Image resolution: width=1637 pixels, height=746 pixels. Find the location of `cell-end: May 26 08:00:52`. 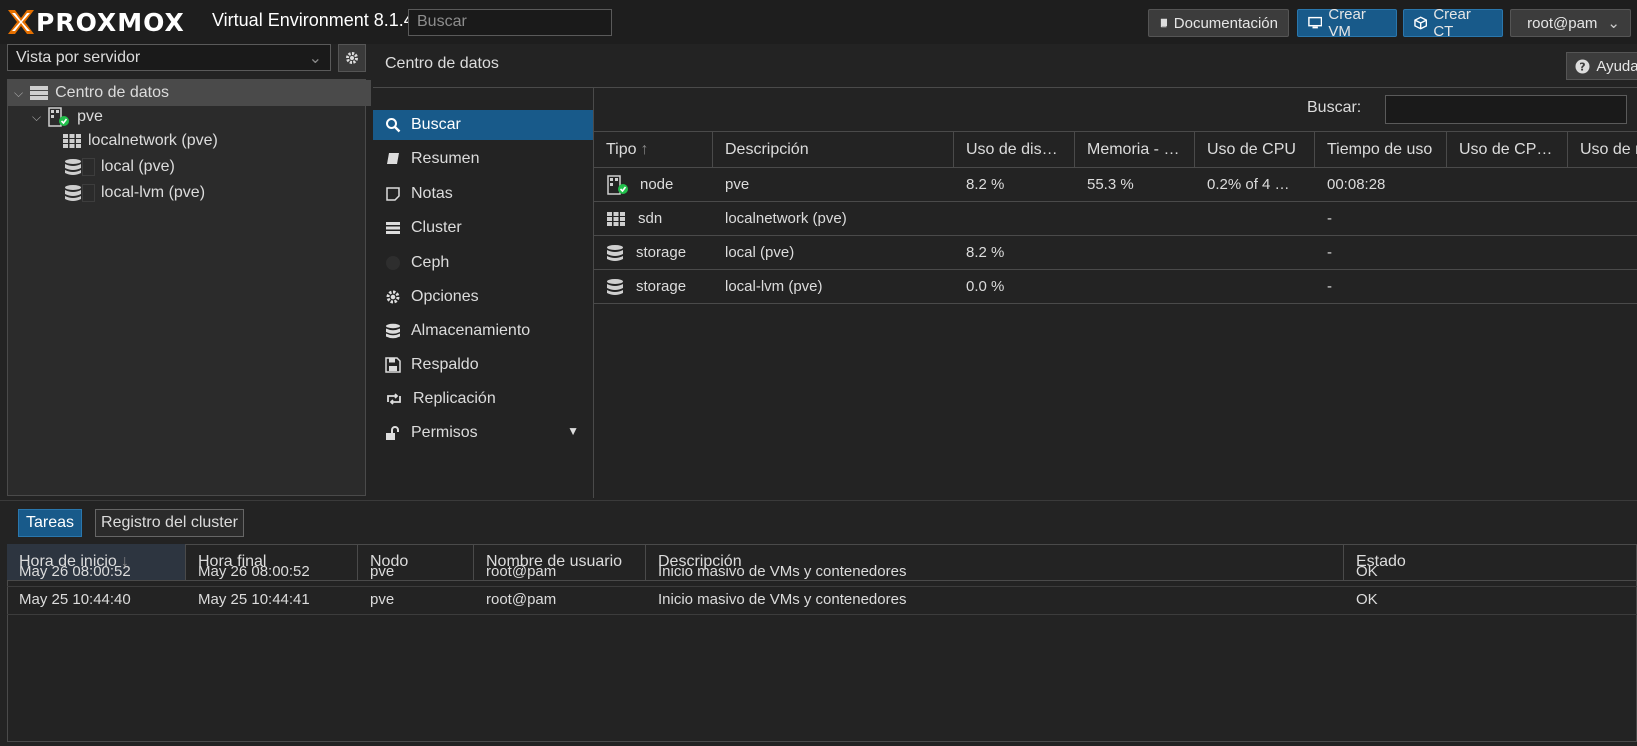

cell-end: May 26 08:00:52 is located at coordinates (254, 571).